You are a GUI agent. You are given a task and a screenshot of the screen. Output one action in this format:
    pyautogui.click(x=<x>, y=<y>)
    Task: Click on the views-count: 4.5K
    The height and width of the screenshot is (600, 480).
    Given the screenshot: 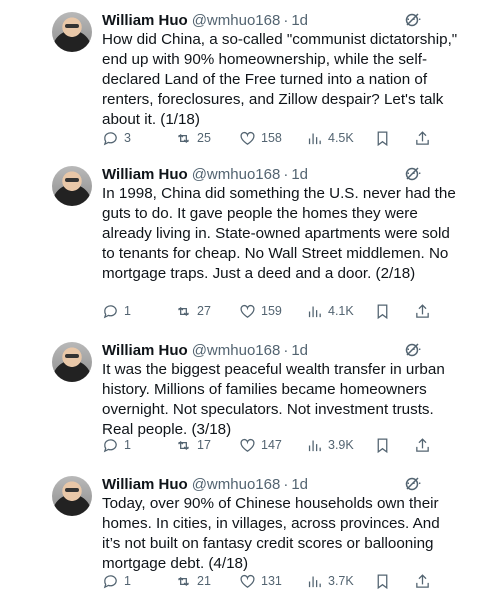 What is the action you would take?
    pyautogui.click(x=341, y=138)
    